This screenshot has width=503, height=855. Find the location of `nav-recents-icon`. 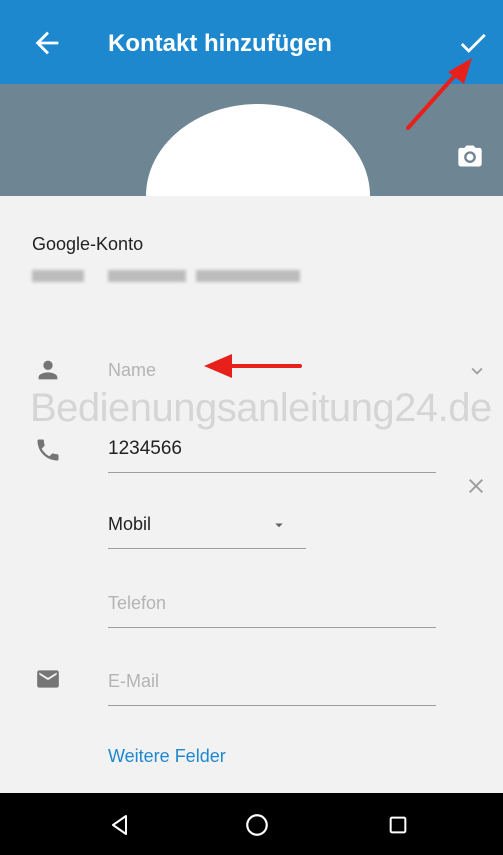

nav-recents-icon is located at coordinates (398, 825).